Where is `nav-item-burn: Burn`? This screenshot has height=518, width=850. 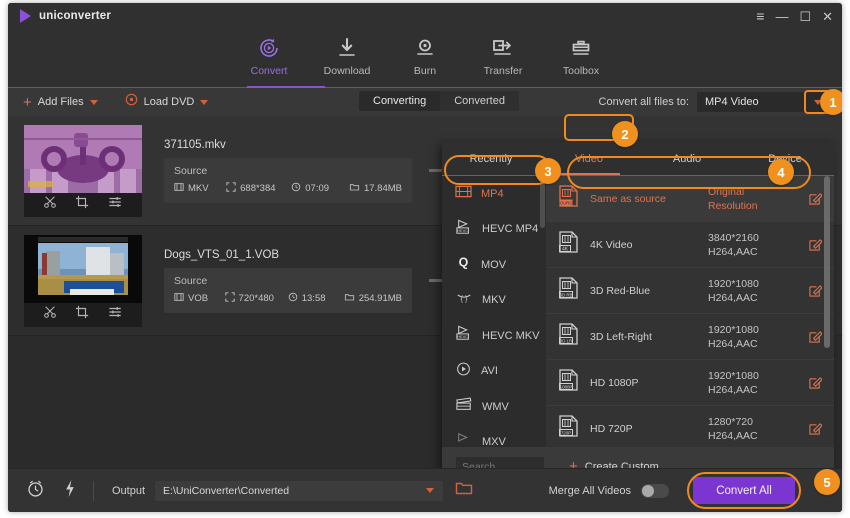 nav-item-burn: Burn is located at coordinates (425, 56).